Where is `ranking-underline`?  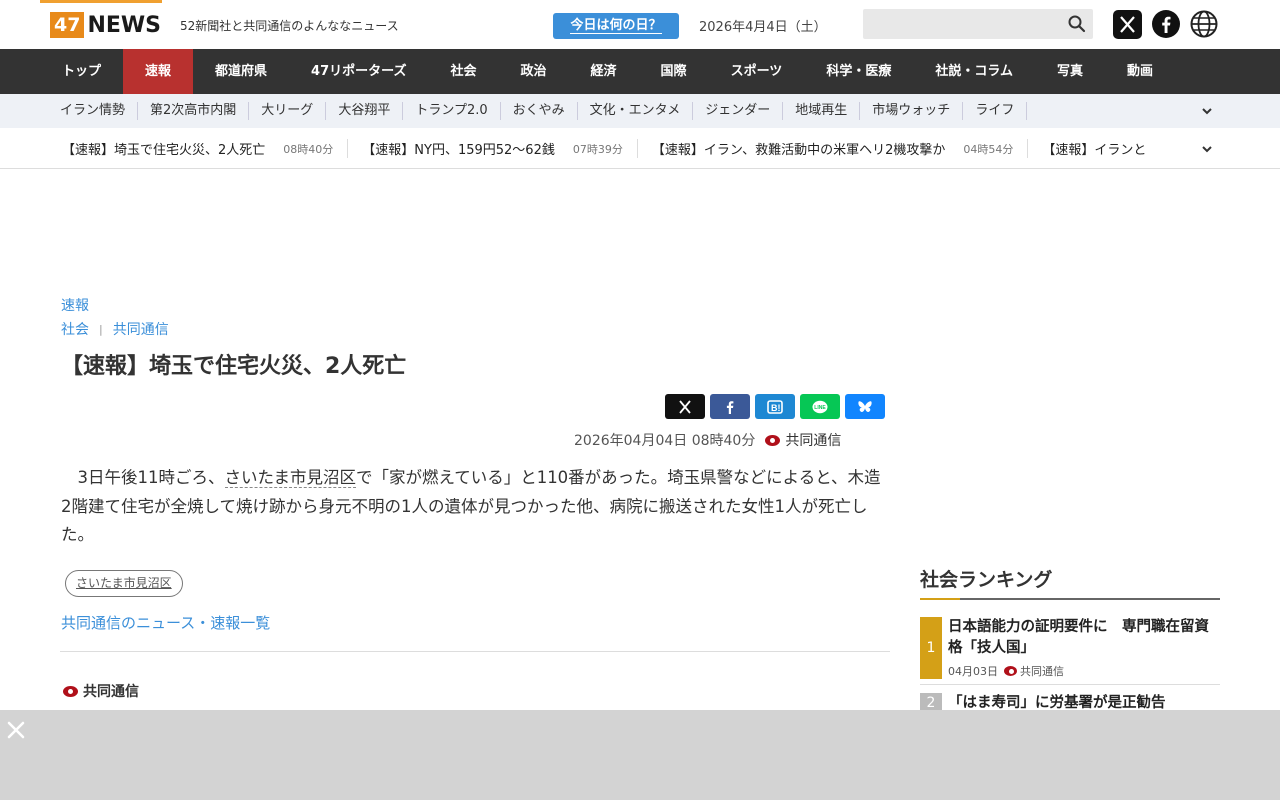 ranking-underline is located at coordinates (1070, 599).